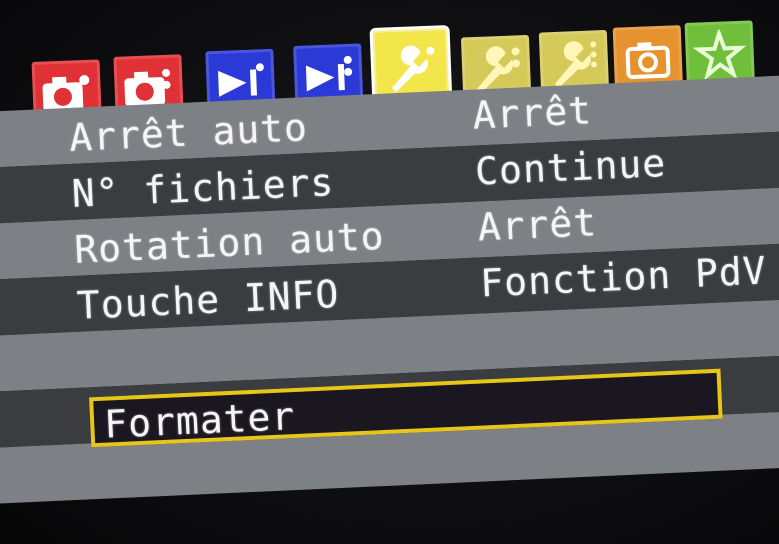 The width and height of the screenshot is (779, 544). Describe the element at coordinates (200, 420) in the screenshot. I see `menu-item-label: Formater` at that location.